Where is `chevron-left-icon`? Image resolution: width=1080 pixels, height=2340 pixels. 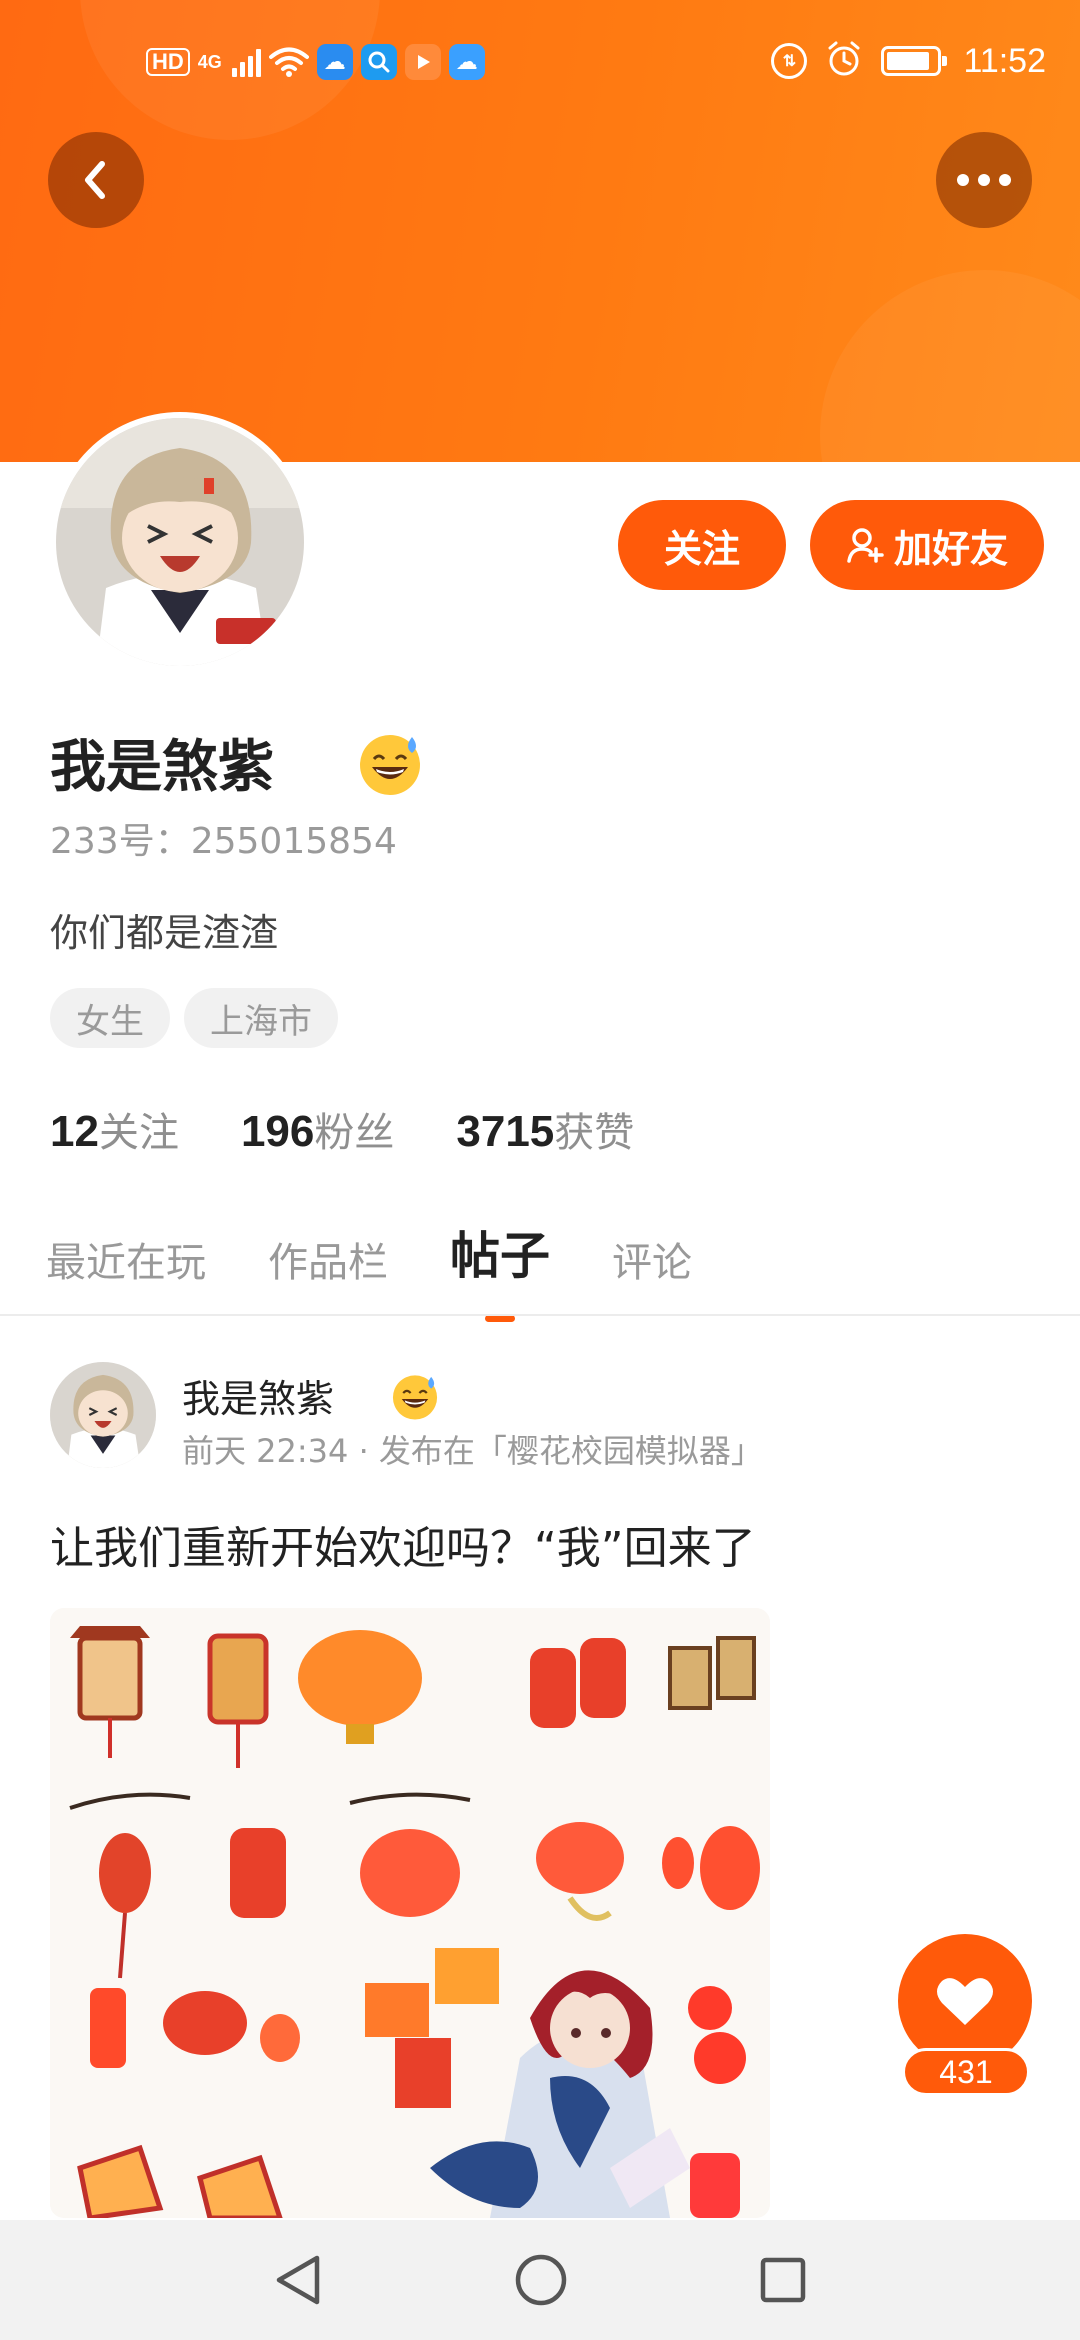 chevron-left-icon is located at coordinates (95, 180).